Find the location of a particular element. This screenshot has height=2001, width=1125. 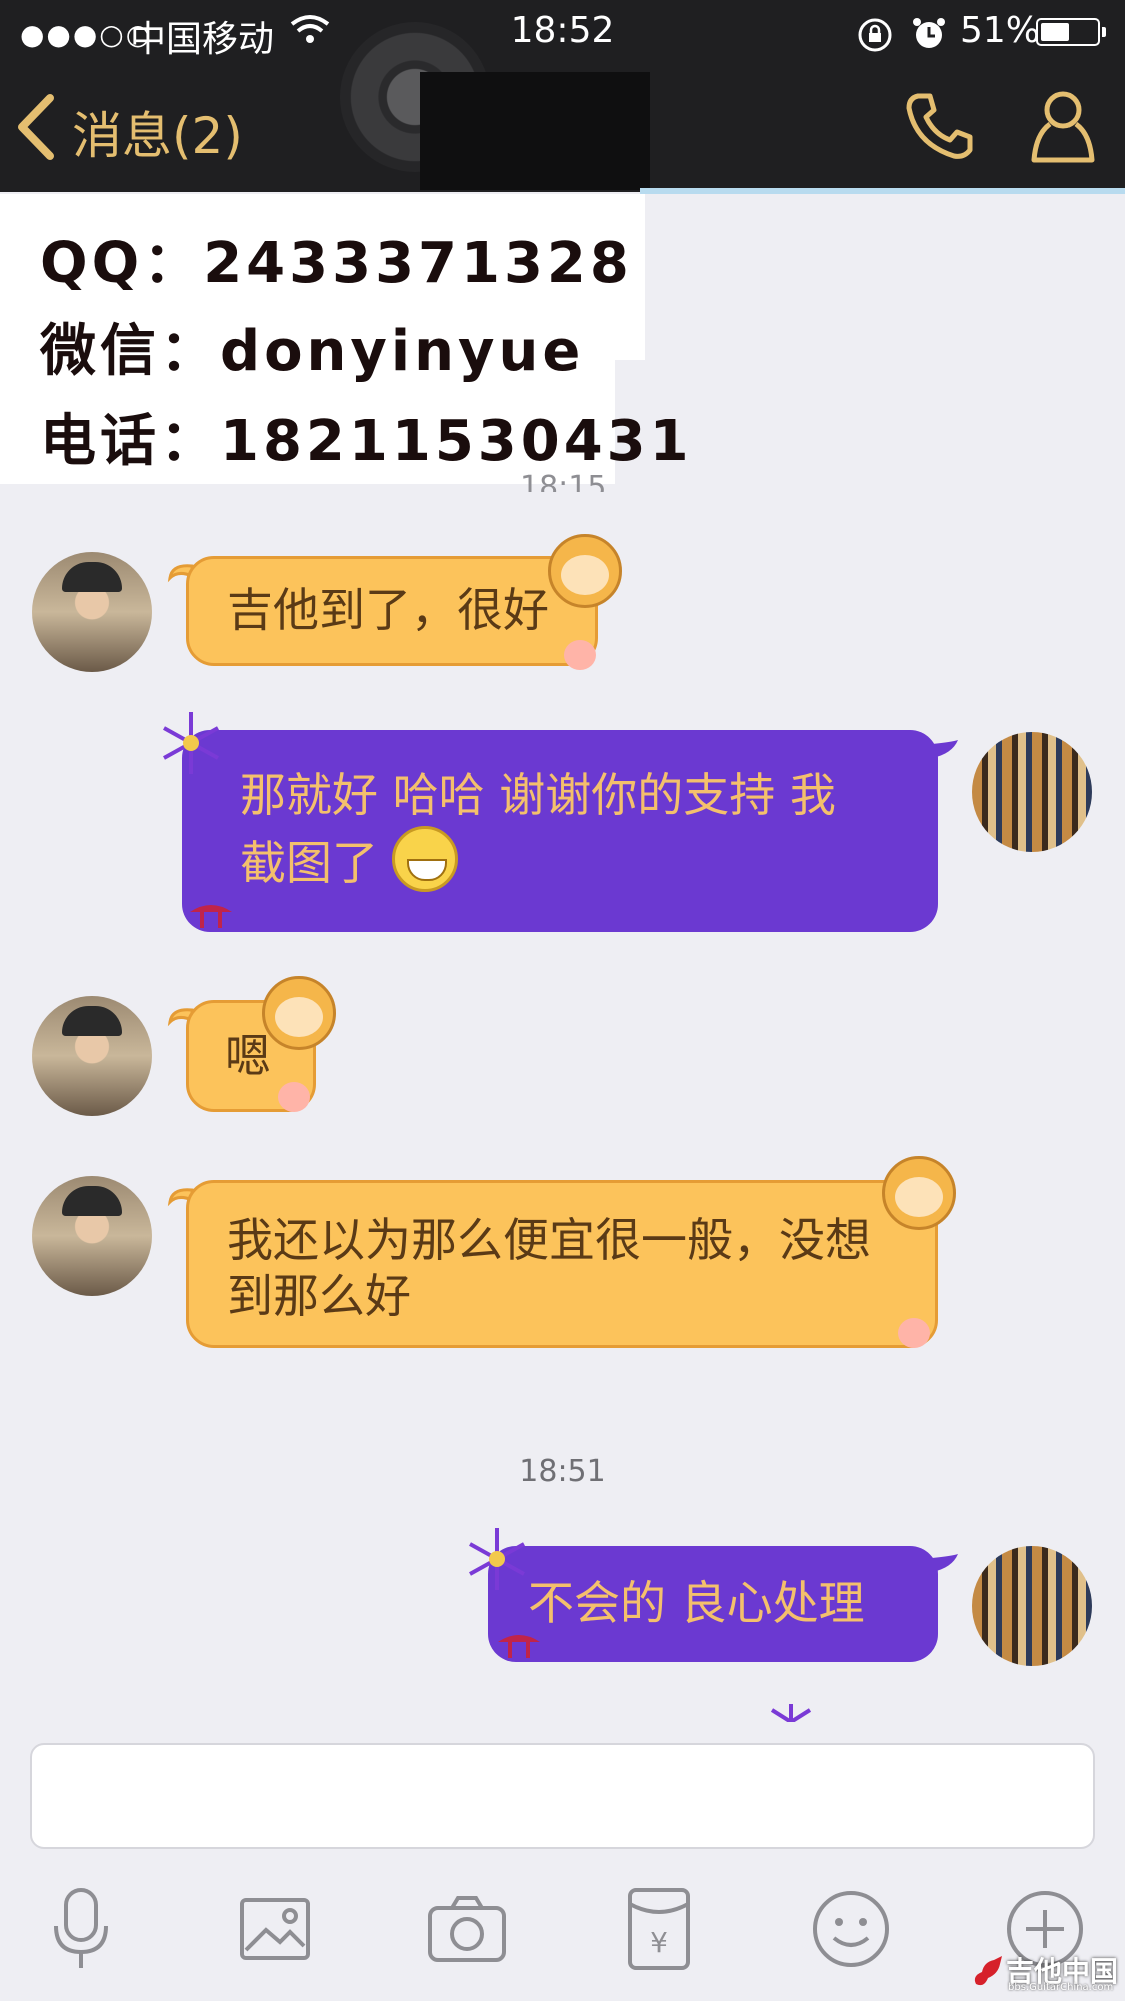

message-bubble: 不会的 良心处理 is located at coordinates (713, 1604).